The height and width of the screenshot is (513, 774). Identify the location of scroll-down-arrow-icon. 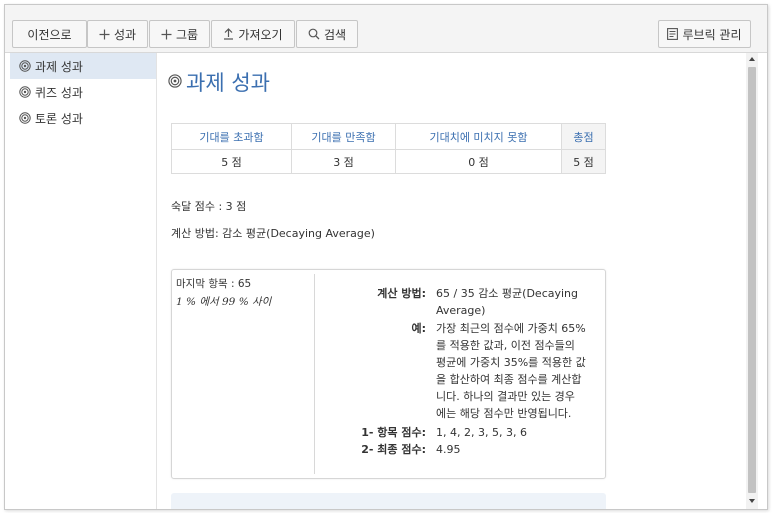
(752, 502).